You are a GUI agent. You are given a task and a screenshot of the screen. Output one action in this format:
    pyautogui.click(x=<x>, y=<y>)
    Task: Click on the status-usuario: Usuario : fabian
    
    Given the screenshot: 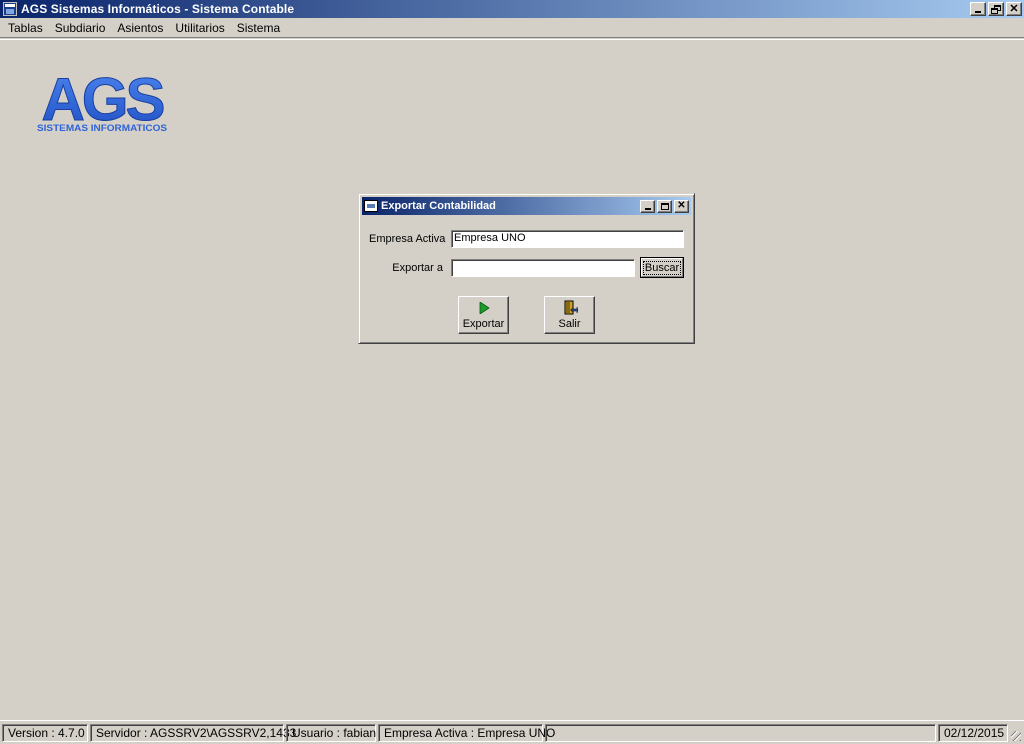 What is the action you would take?
    pyautogui.click(x=331, y=732)
    